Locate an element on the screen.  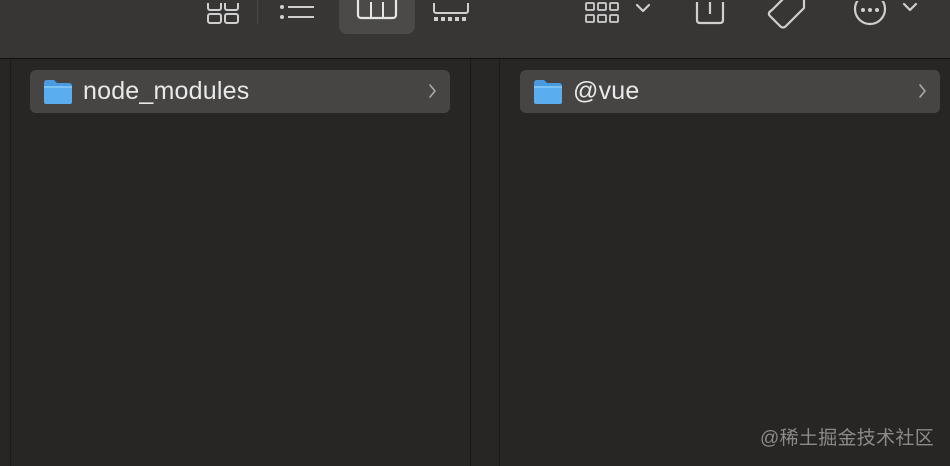
group-button is located at coordinates (621, 15).